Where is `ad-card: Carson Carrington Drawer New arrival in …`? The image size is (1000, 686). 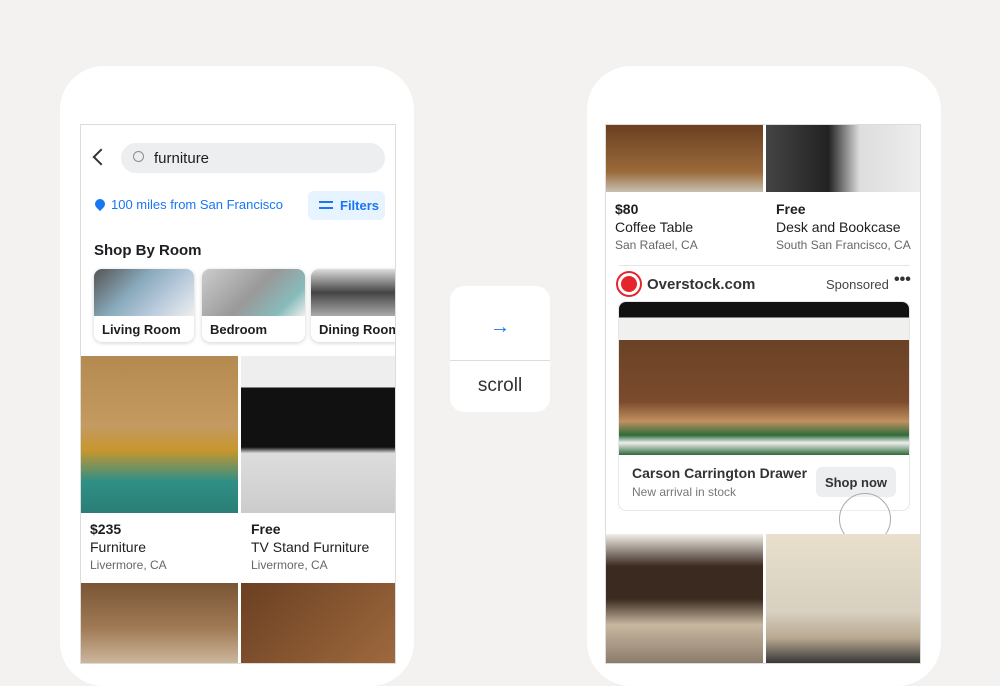
ad-card: Carson Carrington Drawer New arrival in … is located at coordinates (764, 406).